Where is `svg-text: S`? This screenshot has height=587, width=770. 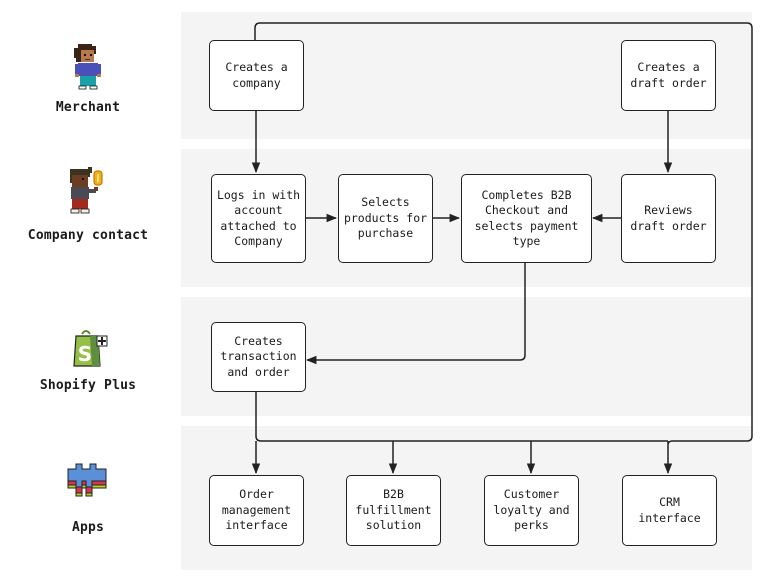 svg-text: S is located at coordinates (85, 354).